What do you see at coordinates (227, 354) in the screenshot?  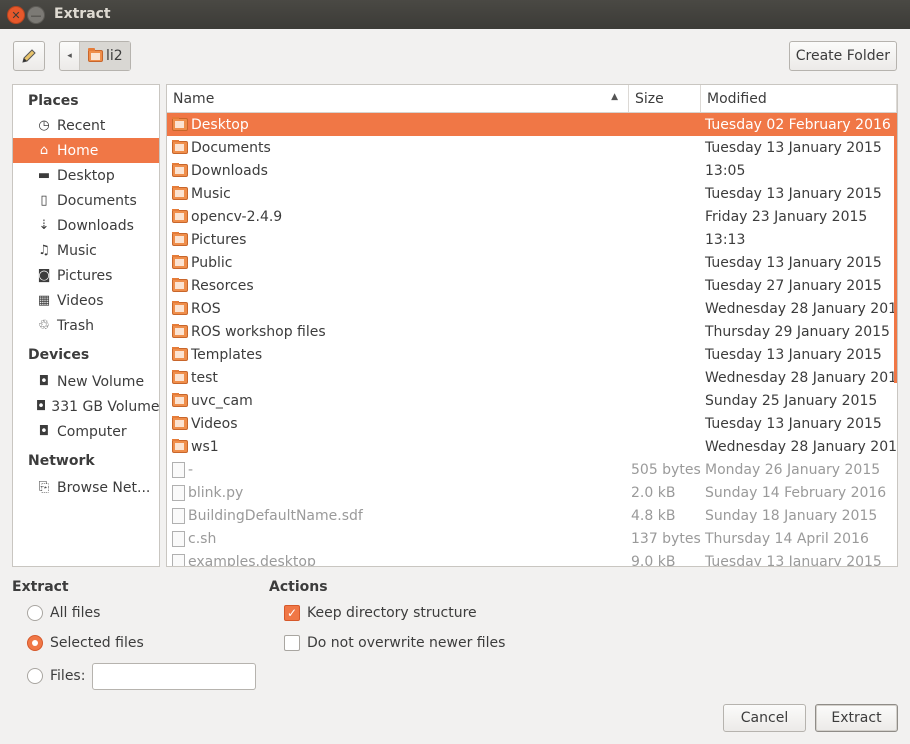 I see `file-name: Templates` at bounding box center [227, 354].